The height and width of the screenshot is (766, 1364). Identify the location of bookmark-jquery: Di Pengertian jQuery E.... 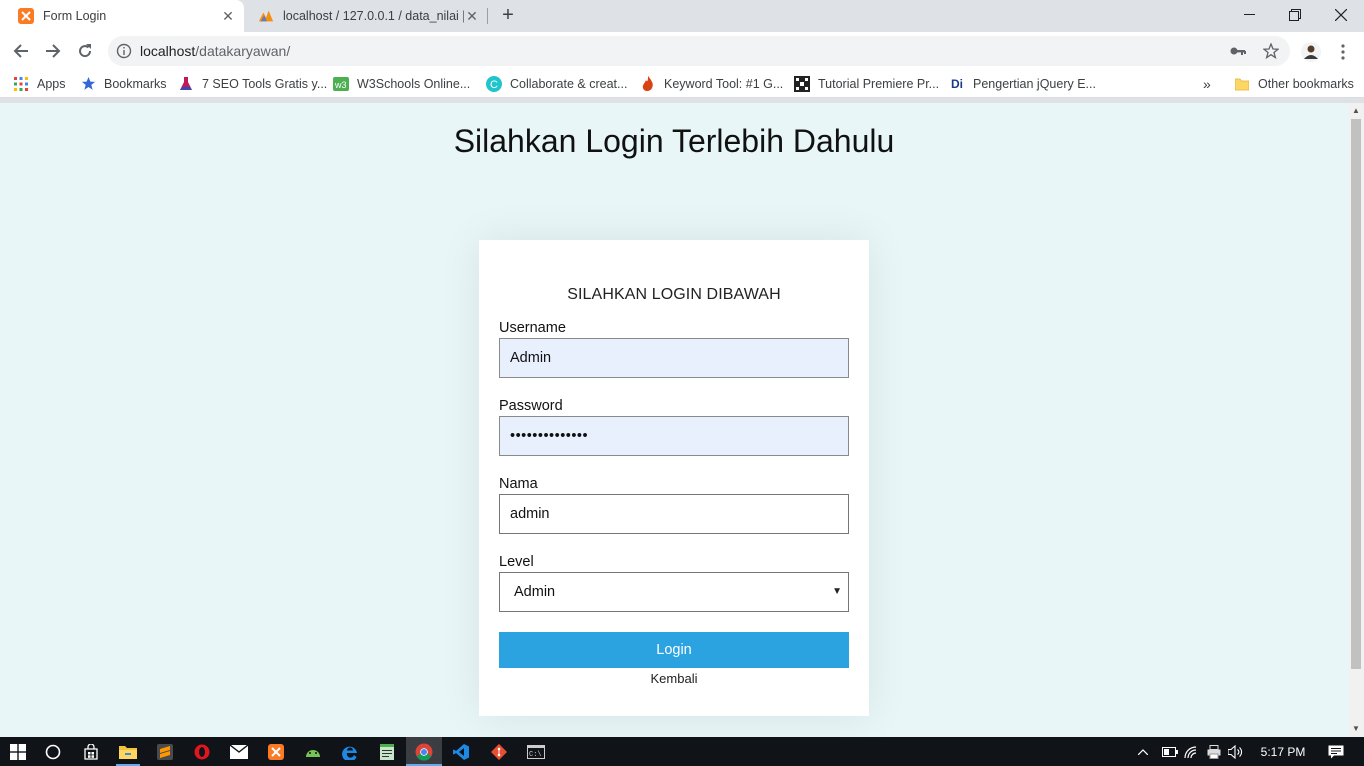
(1022, 83).